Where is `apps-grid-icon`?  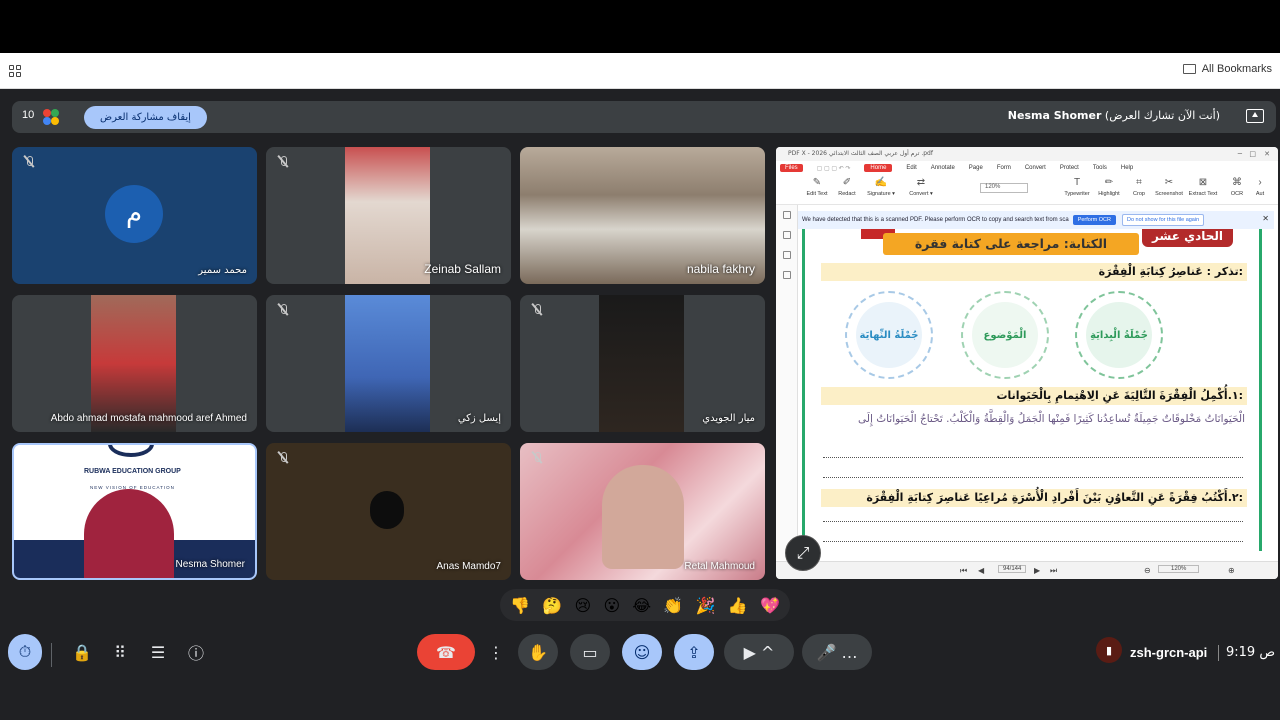 apps-grid-icon is located at coordinates (15, 71).